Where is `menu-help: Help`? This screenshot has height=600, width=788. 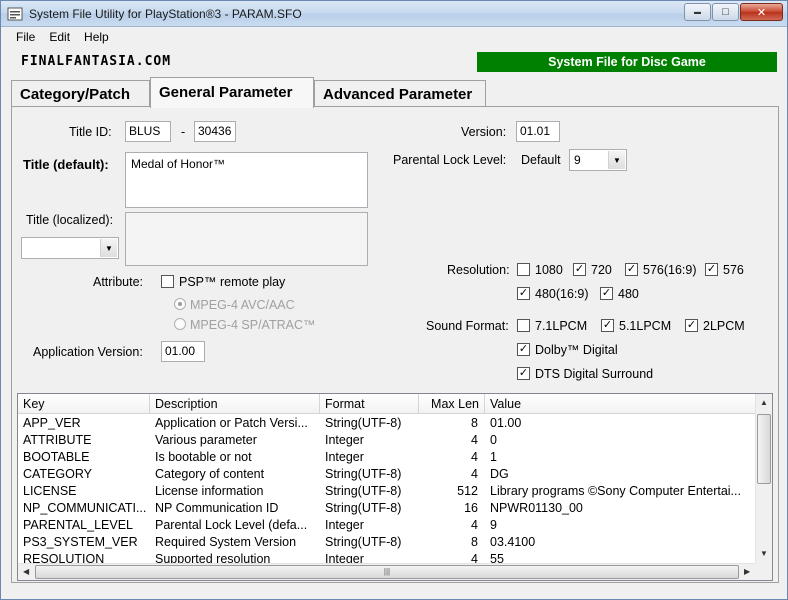 menu-help: Help is located at coordinates (96, 37).